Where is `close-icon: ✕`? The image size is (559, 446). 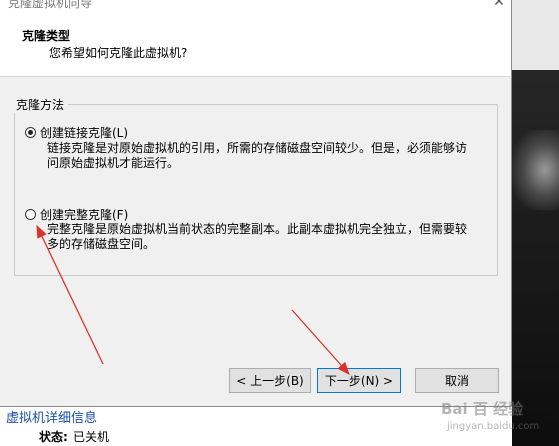 close-icon: ✕ is located at coordinates (499, 5).